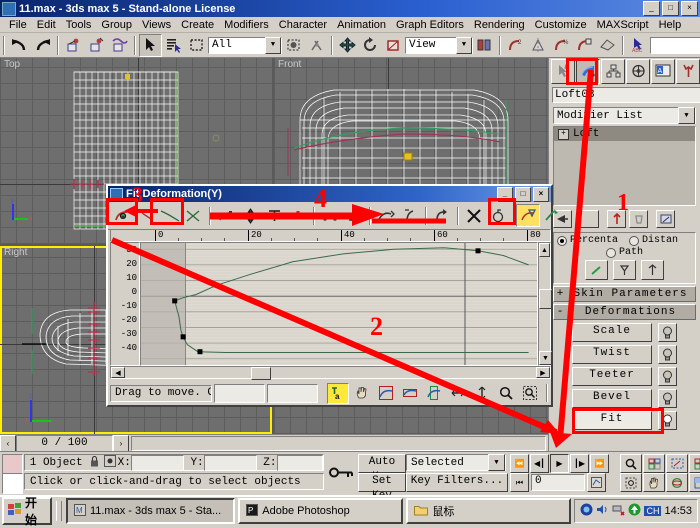 The image size is (700, 528). Describe the element at coordinates (541, 194) in the screenshot. I see `dialog-close-button: ×` at that location.